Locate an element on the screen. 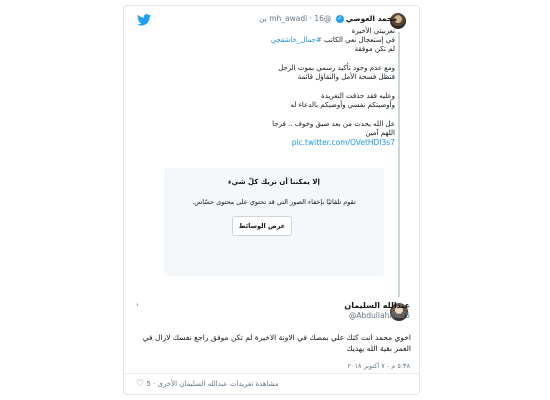  tweet1-header: محمد العوضي✓ @mh_awadi · 16 ين is located at coordinates (328, 18).